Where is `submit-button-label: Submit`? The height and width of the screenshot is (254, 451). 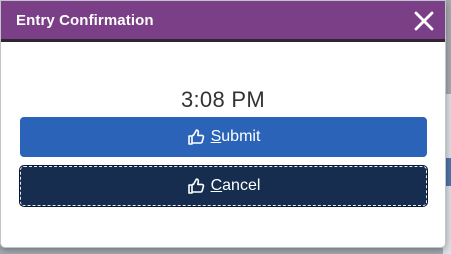 submit-button-label: Submit is located at coordinates (236, 137).